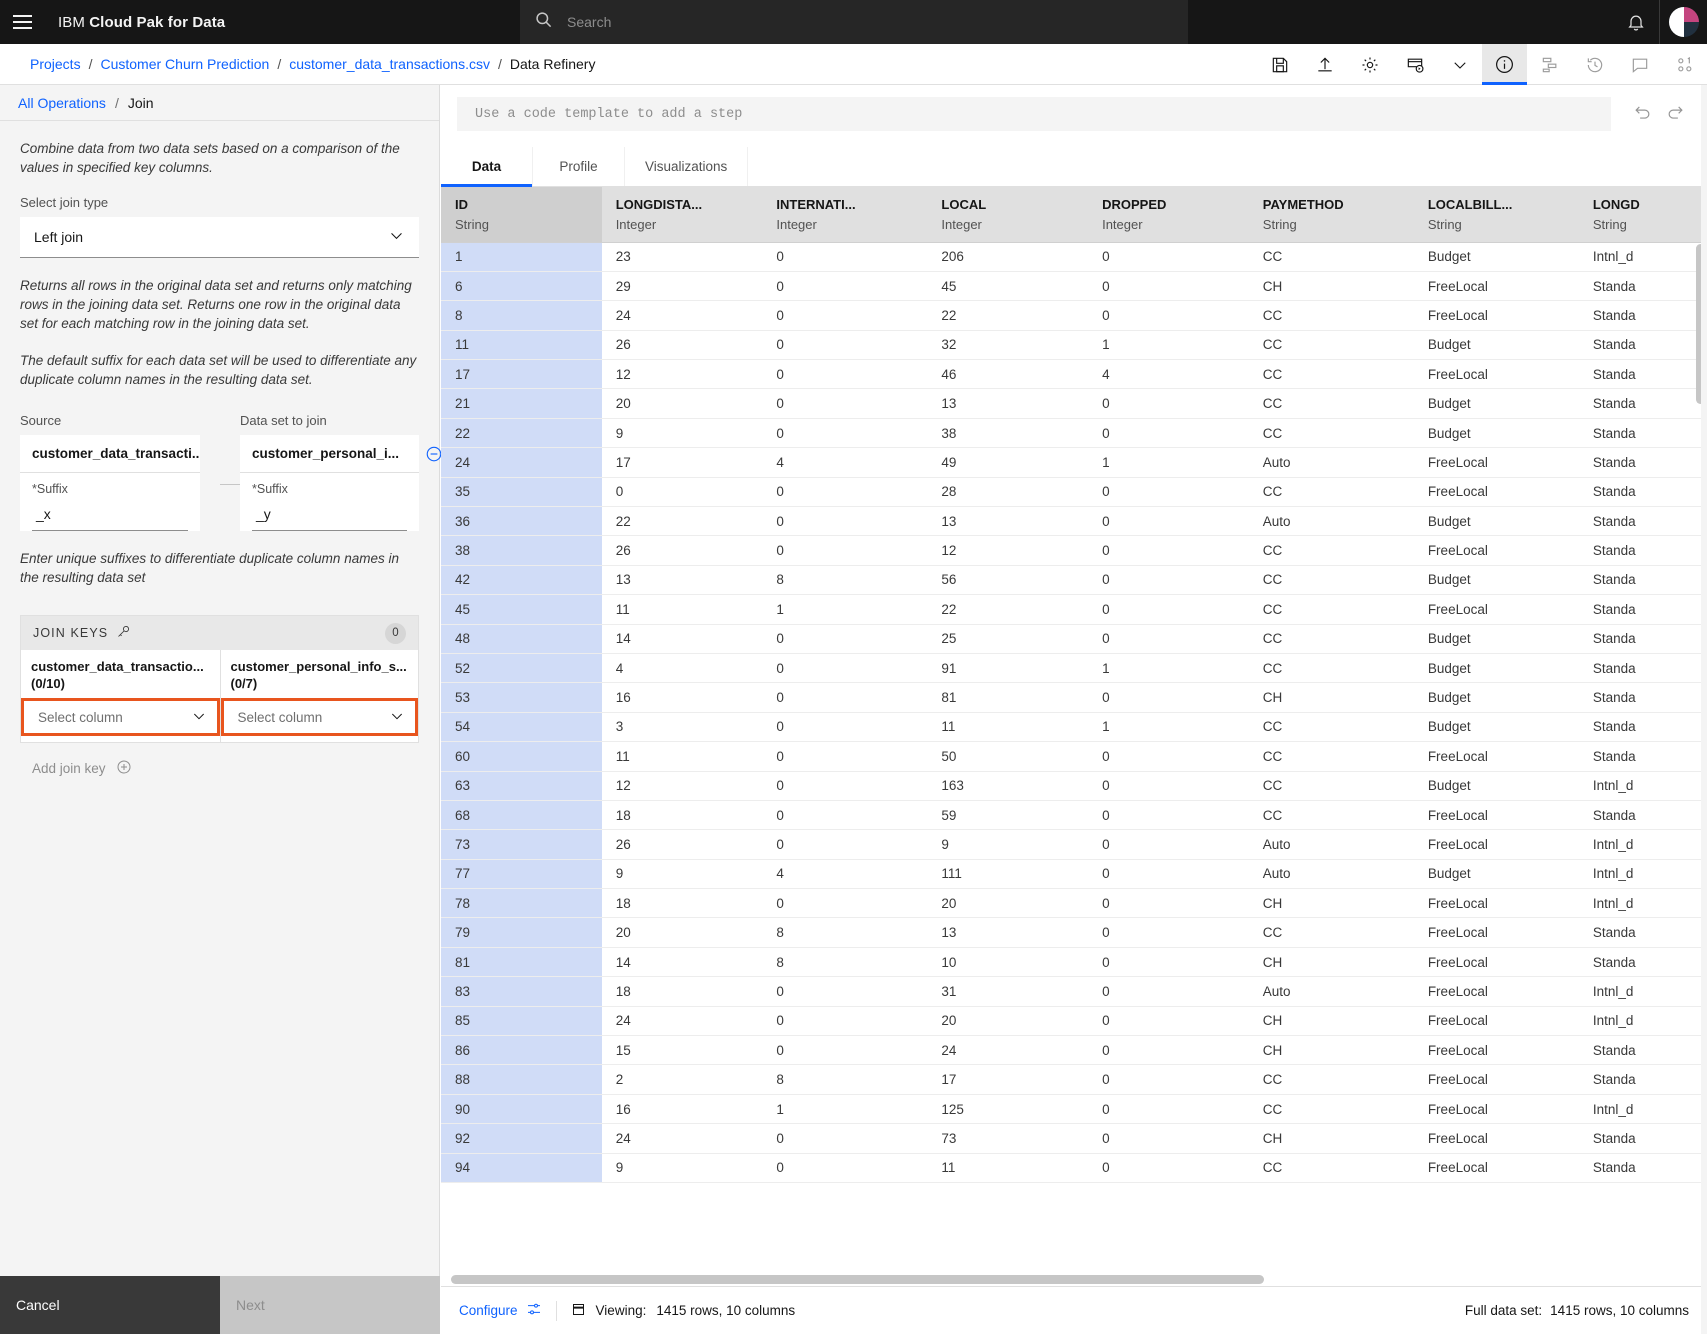  Describe the element at coordinates (682, 786) in the screenshot. I see `table-cell: 12` at that location.